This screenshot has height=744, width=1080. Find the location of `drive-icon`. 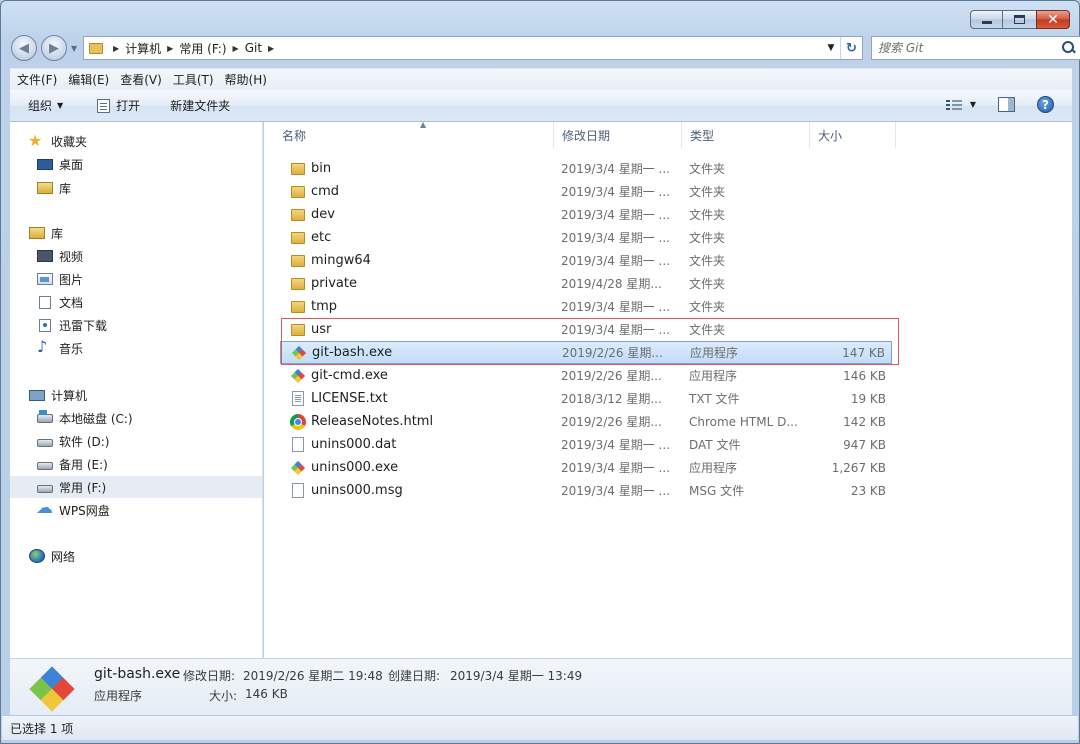

drive-icon is located at coordinates (45, 488).